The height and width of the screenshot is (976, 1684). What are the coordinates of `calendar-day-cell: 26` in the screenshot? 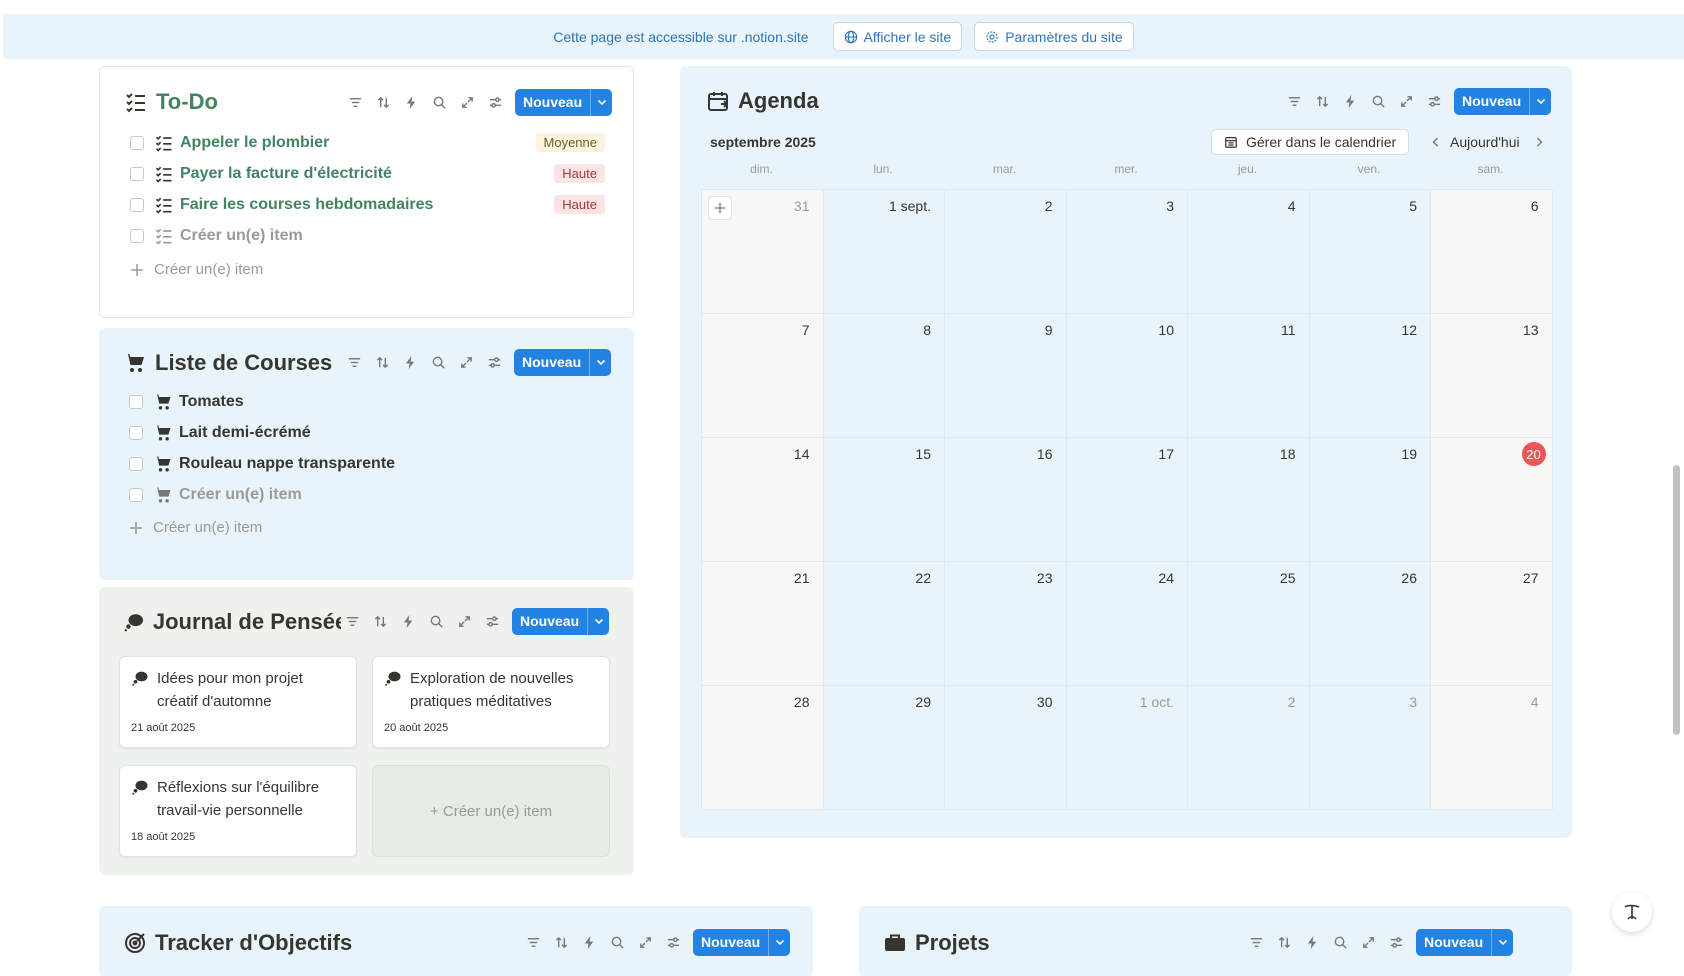 It's located at (1370, 624).